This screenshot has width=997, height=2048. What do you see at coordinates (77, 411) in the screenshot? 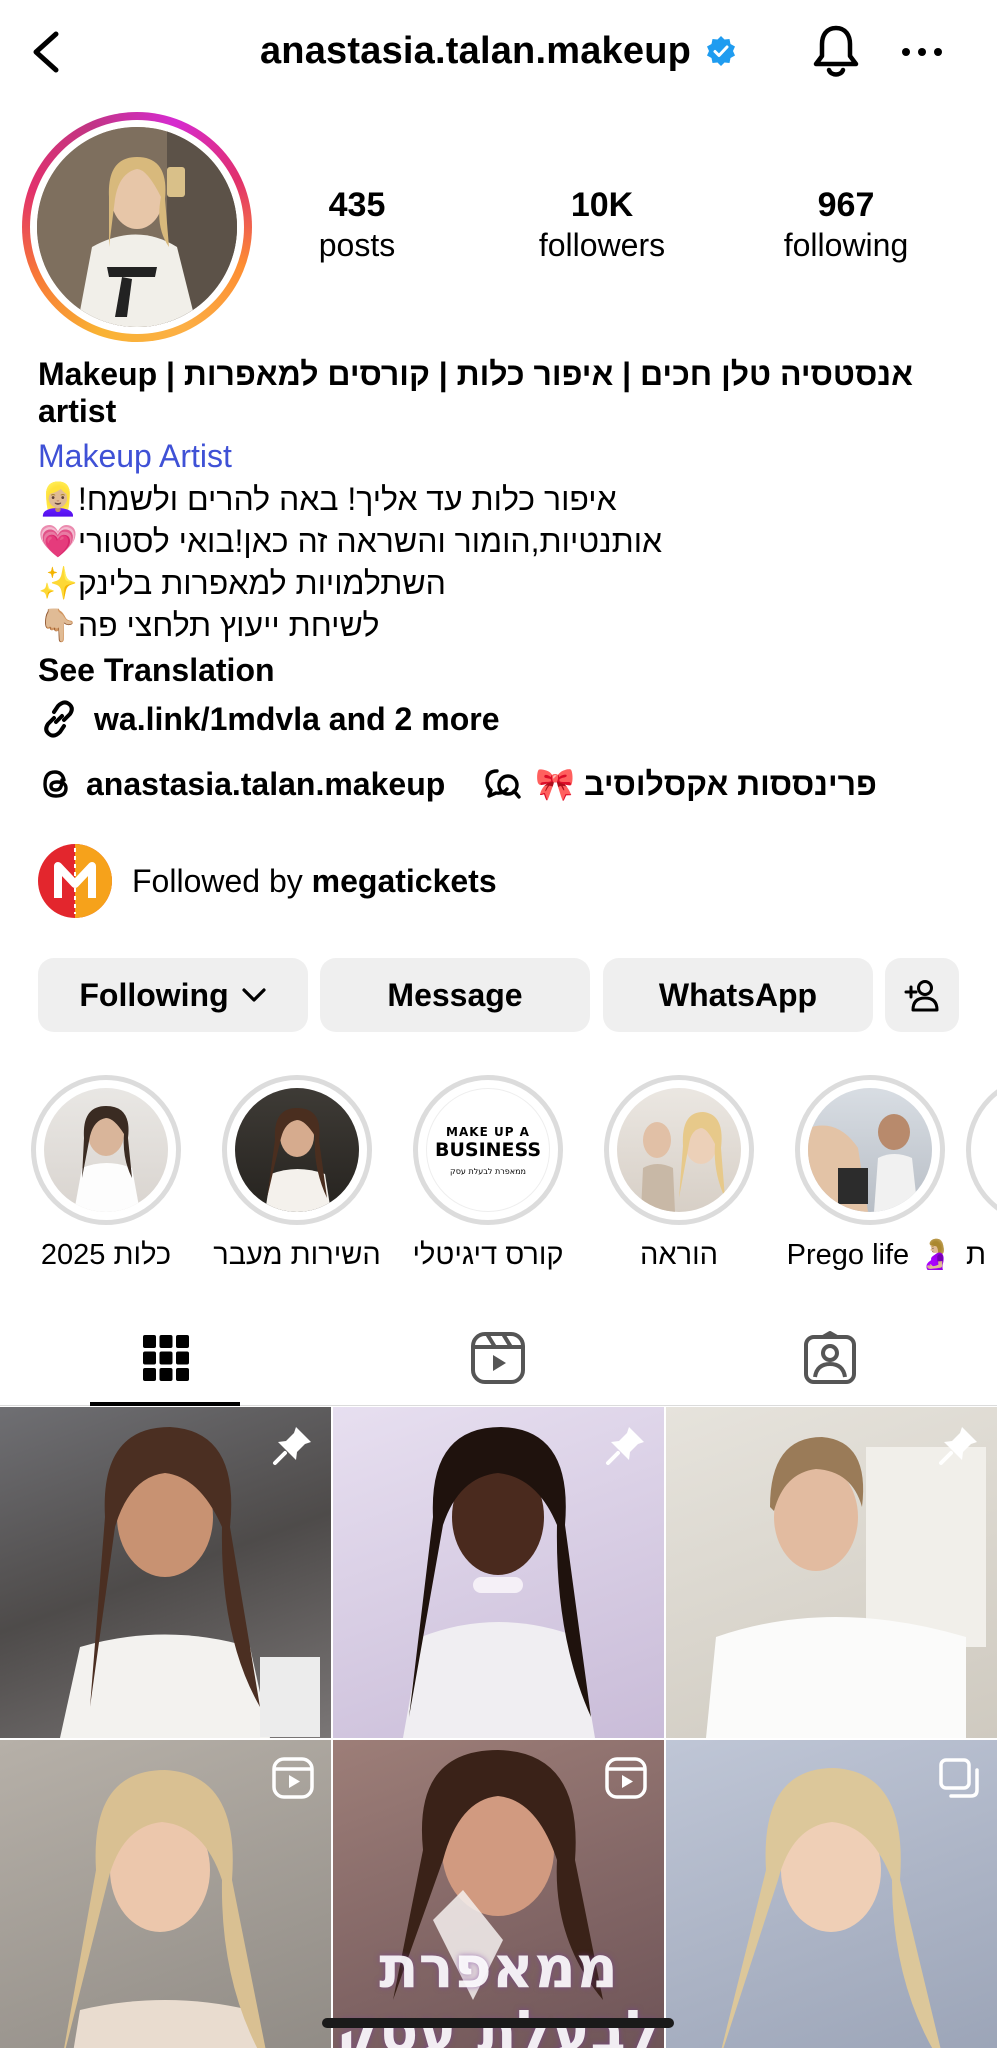
I see `profile-name-continued: artist` at bounding box center [77, 411].